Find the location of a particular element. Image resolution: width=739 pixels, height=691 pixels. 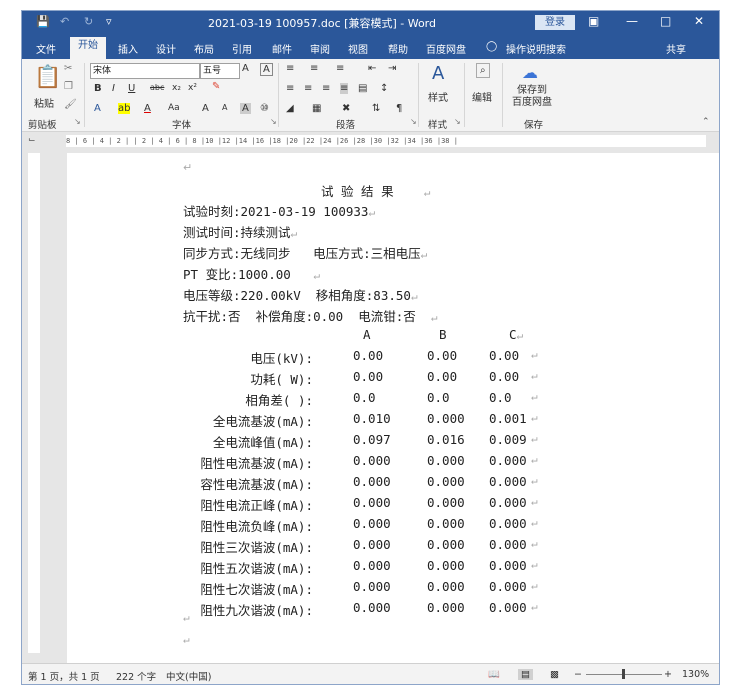

find-icon: ⌕ is located at coordinates (483, 70).